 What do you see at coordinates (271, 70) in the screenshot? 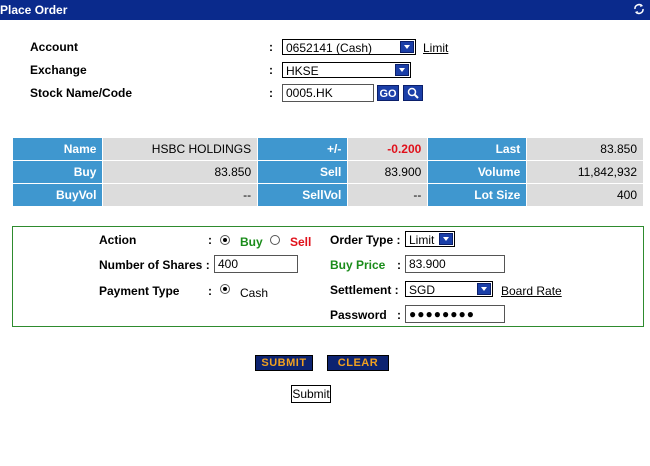
I see `exchange-colon: :` at bounding box center [271, 70].